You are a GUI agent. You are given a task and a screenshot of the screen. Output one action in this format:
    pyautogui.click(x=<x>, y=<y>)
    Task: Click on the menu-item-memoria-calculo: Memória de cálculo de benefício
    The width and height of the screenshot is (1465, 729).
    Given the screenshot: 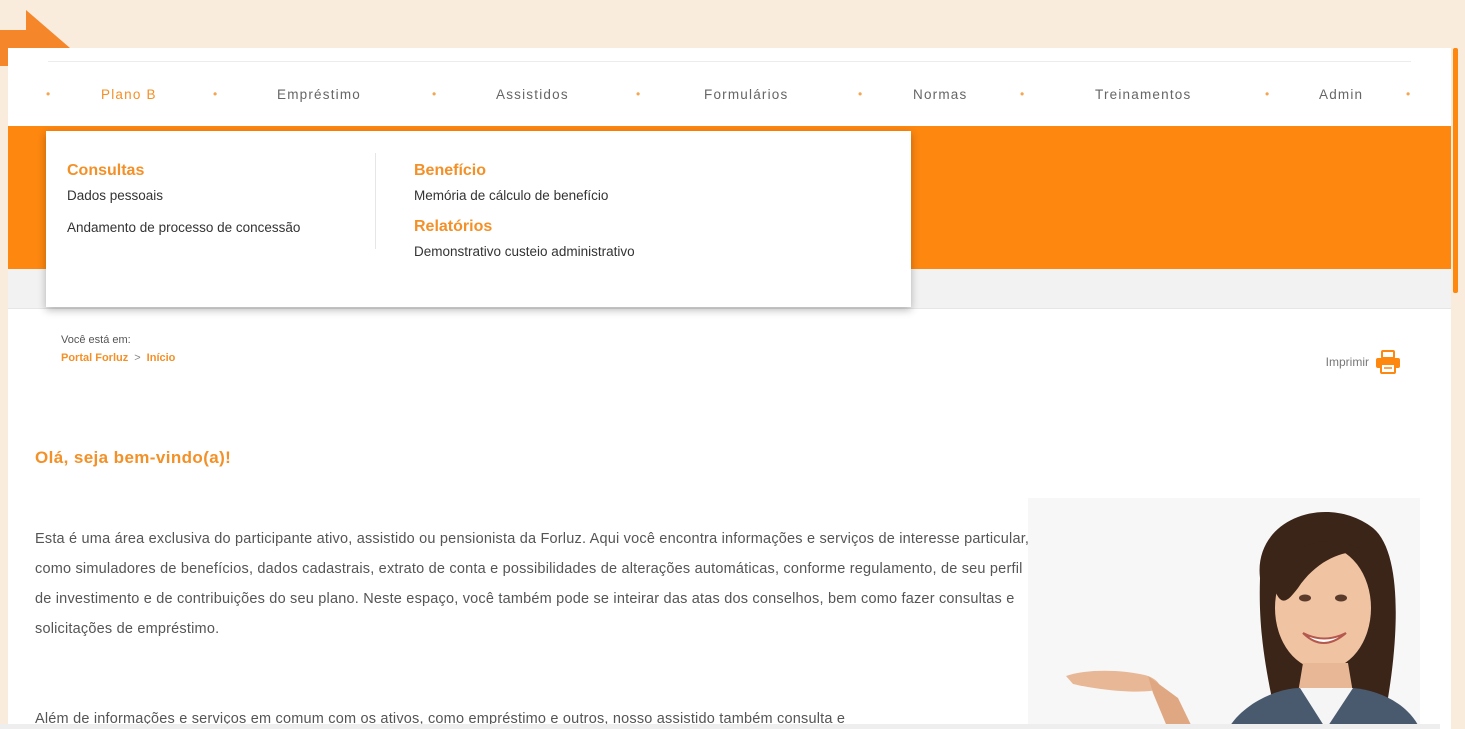 What is the action you would take?
    pyautogui.click(x=524, y=201)
    